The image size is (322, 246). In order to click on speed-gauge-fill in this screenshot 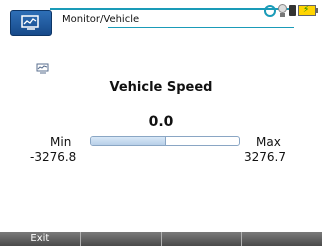, I will do `click(128, 141)`.